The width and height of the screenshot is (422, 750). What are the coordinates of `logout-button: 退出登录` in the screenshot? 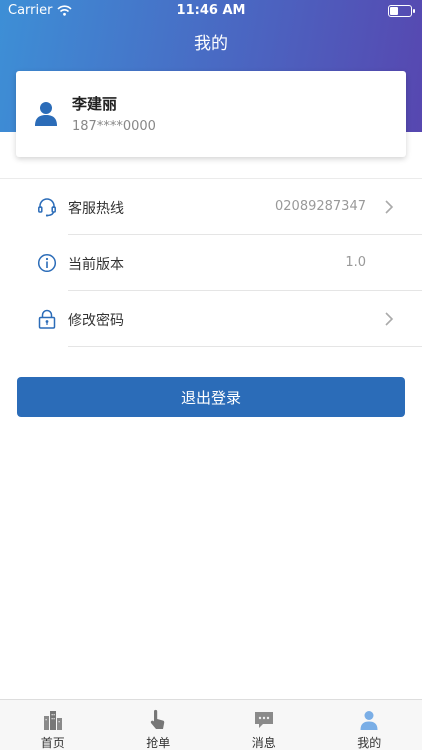 It's located at (211, 397).